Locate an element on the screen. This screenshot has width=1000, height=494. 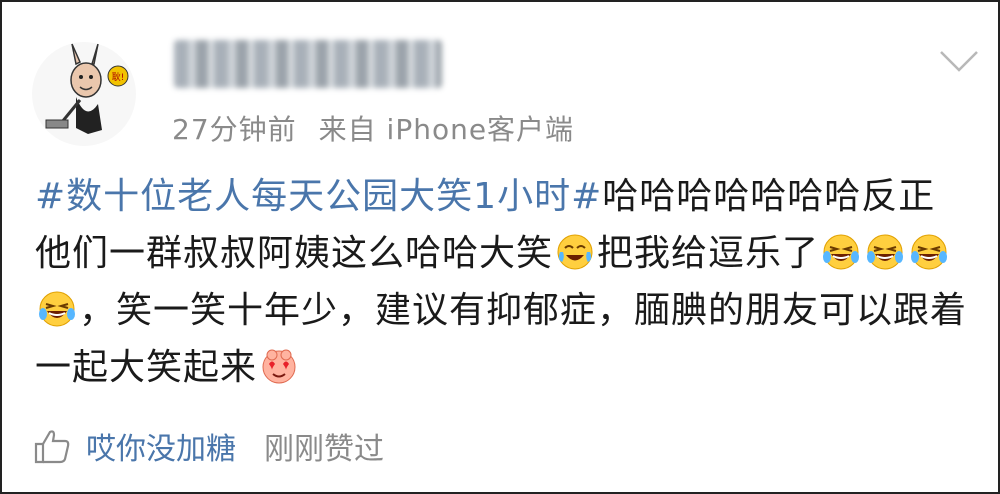
svg-text: 耿! is located at coordinates (118, 77).